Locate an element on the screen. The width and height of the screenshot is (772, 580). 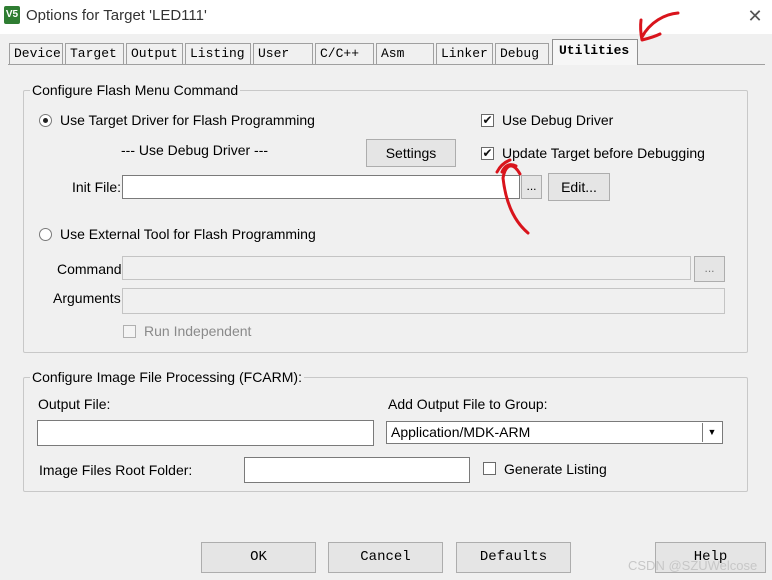
tab-output: Output is located at coordinates (154, 53).